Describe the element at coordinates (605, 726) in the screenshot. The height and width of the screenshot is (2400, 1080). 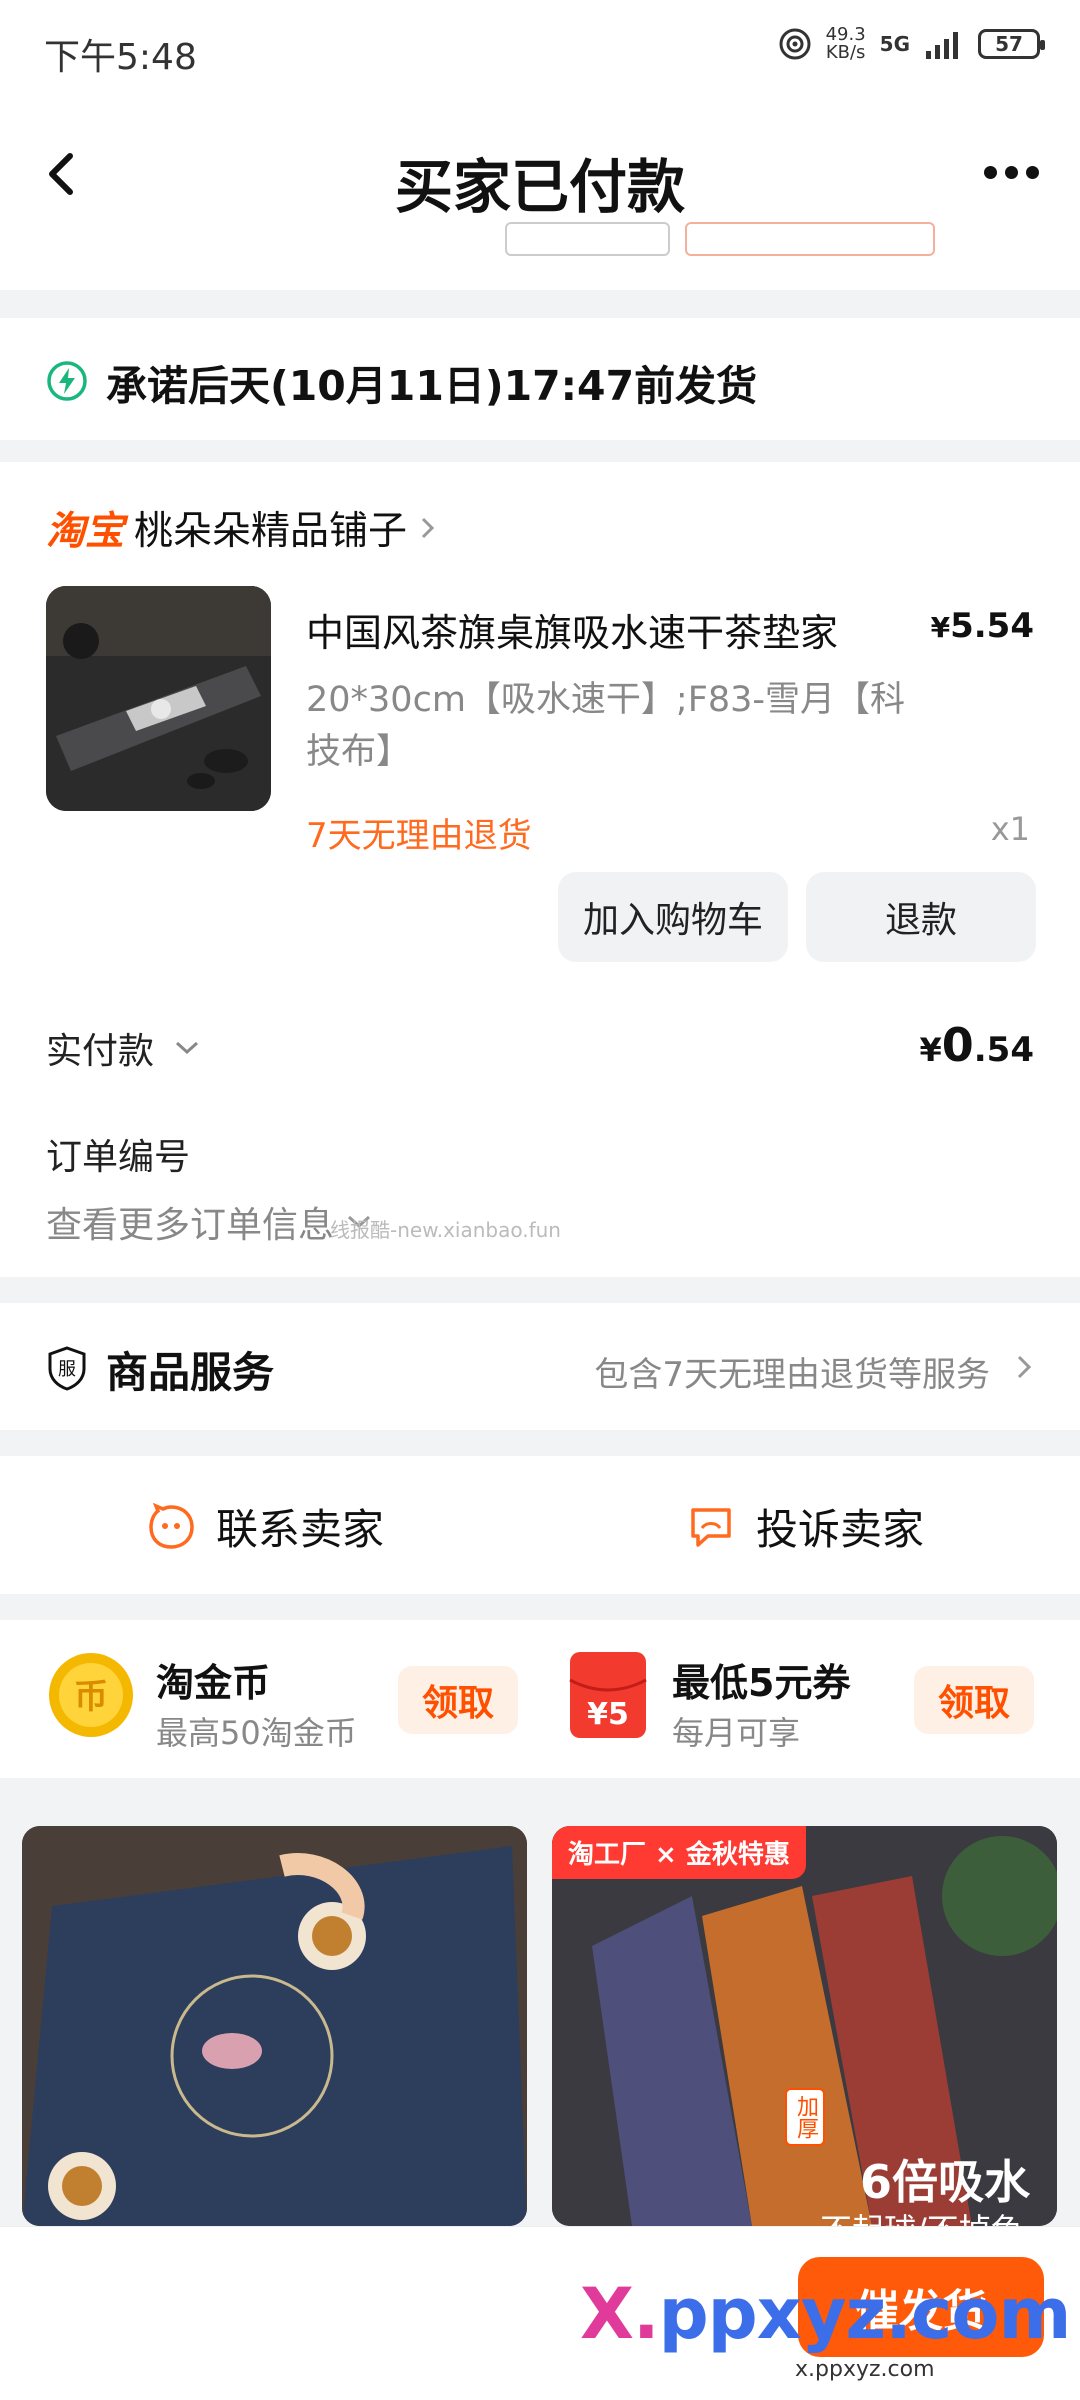
I see `product-spec: 20*30cm【吸水速干】;F83-雪月【科技布】` at that location.